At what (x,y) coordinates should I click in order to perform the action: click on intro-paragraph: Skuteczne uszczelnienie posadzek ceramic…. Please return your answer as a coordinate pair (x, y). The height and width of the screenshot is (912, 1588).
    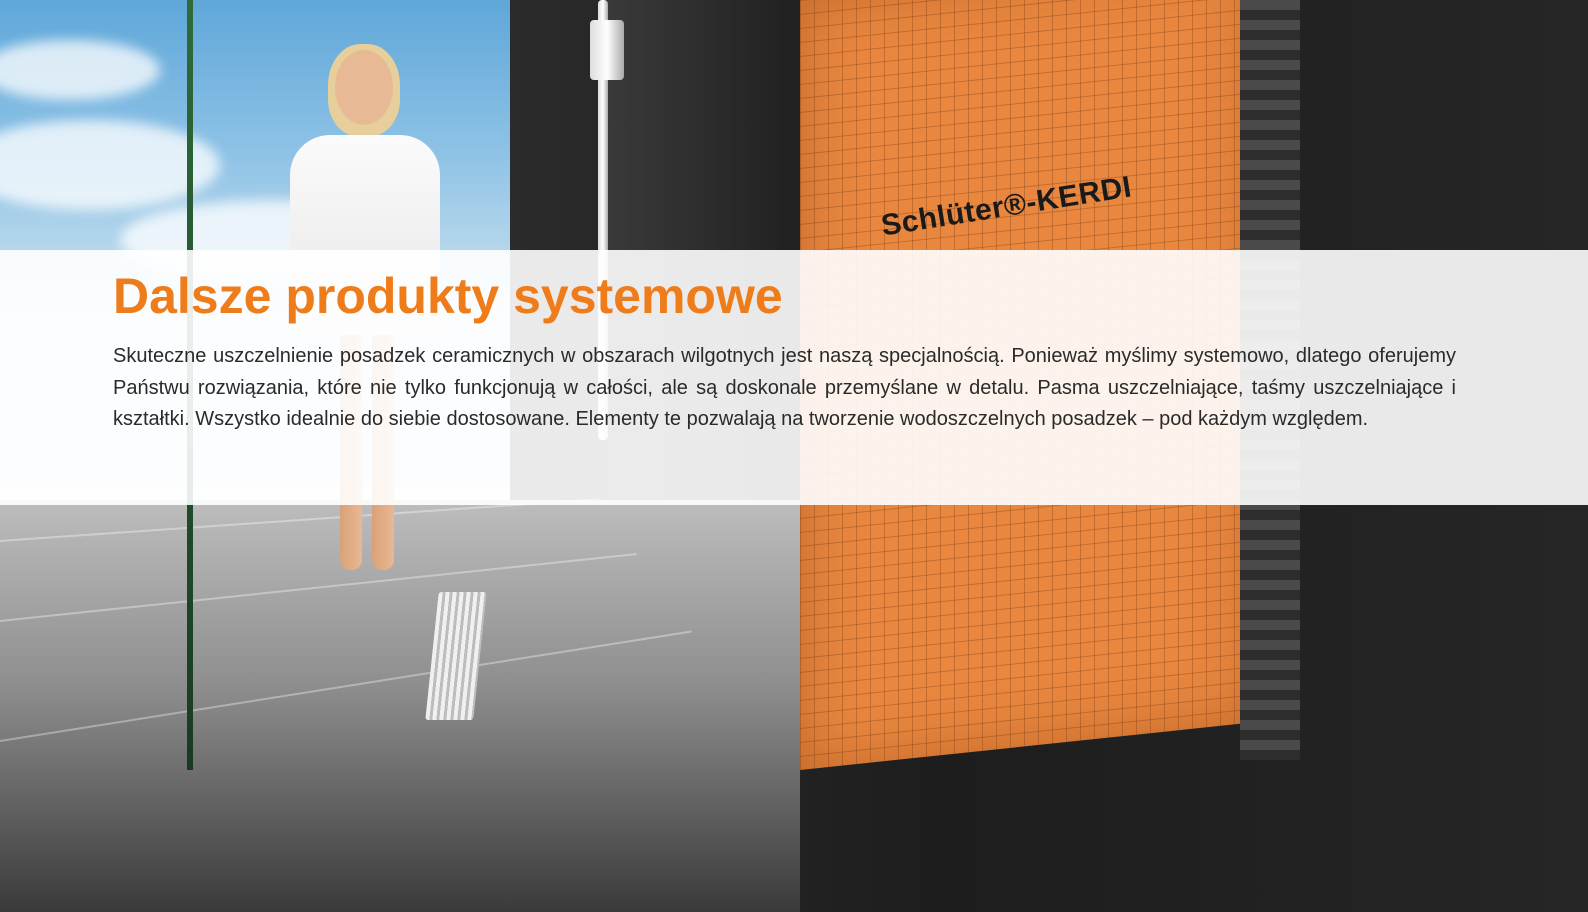
    Looking at the image, I should click on (784, 387).